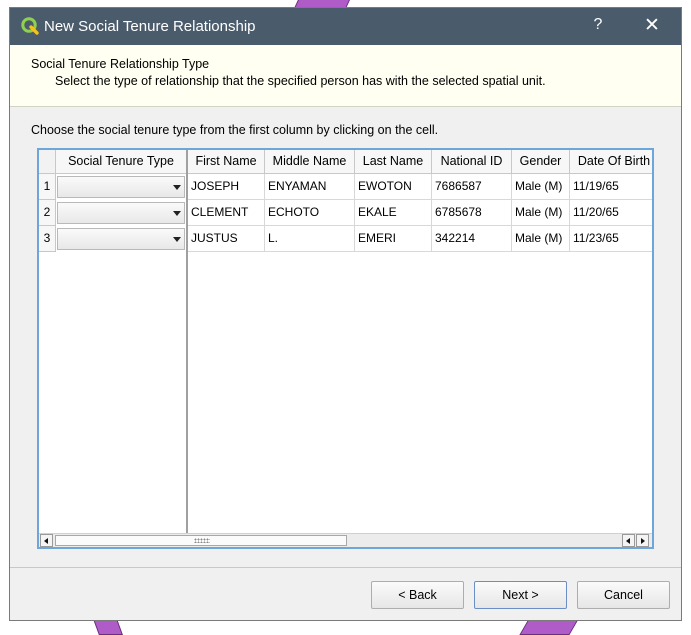  I want to click on footer-divider, so click(345, 567).